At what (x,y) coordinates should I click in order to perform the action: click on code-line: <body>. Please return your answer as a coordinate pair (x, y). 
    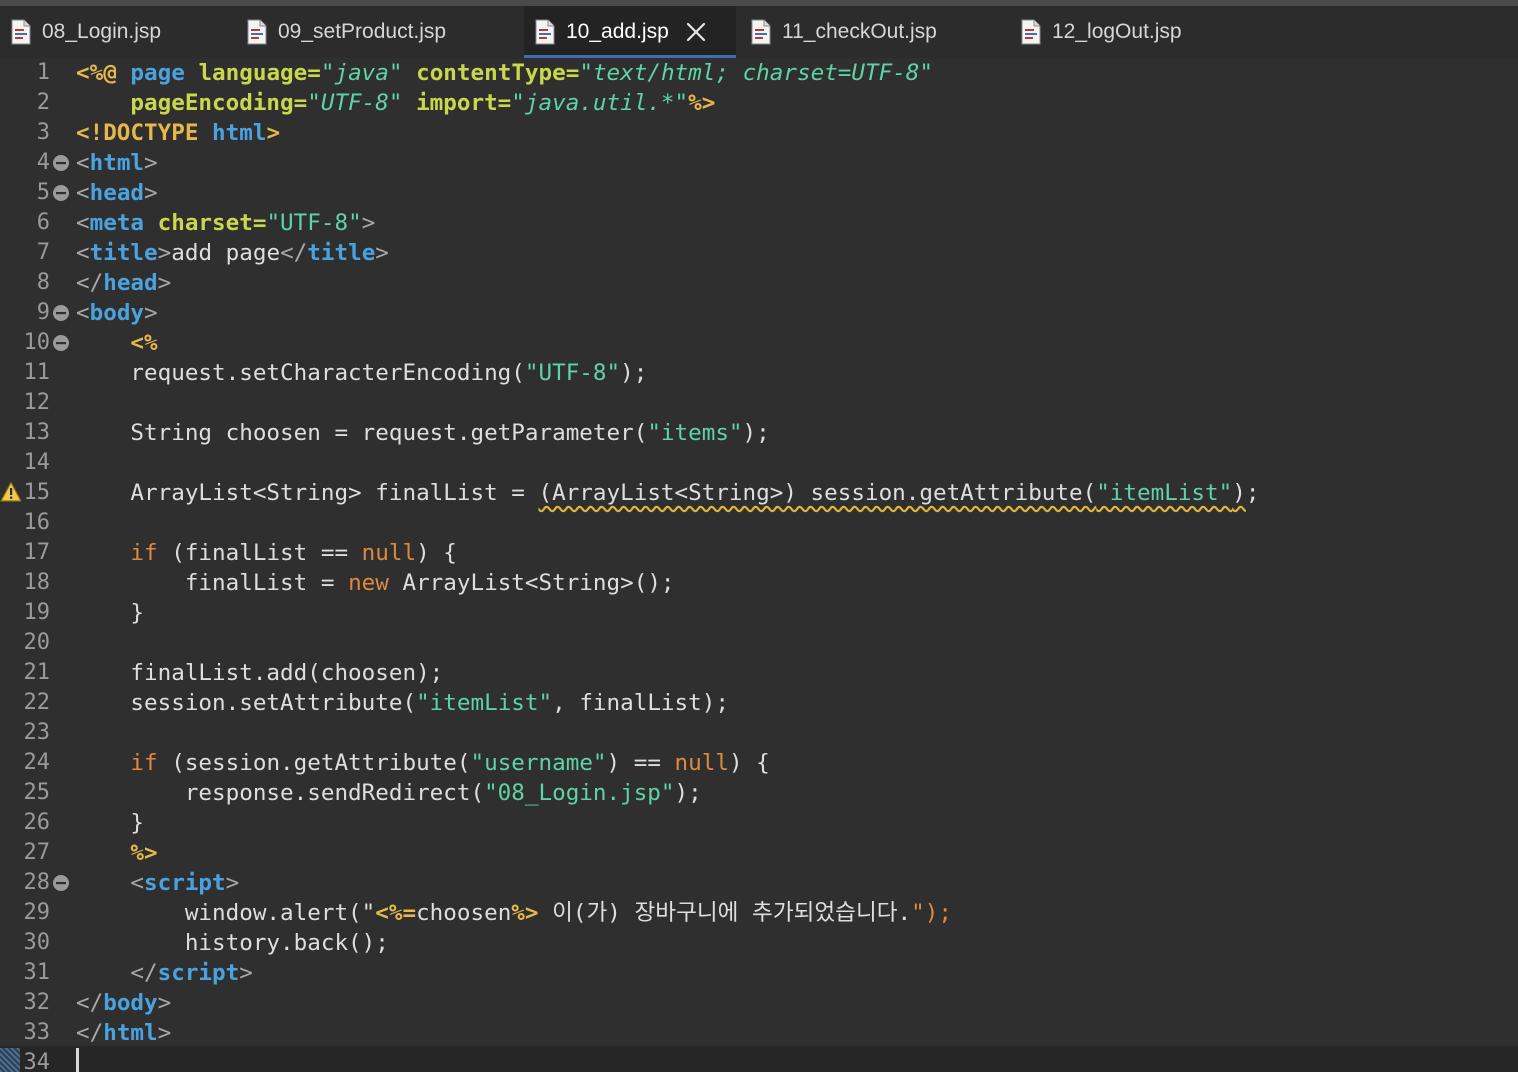
    Looking at the image, I should click on (117, 313).